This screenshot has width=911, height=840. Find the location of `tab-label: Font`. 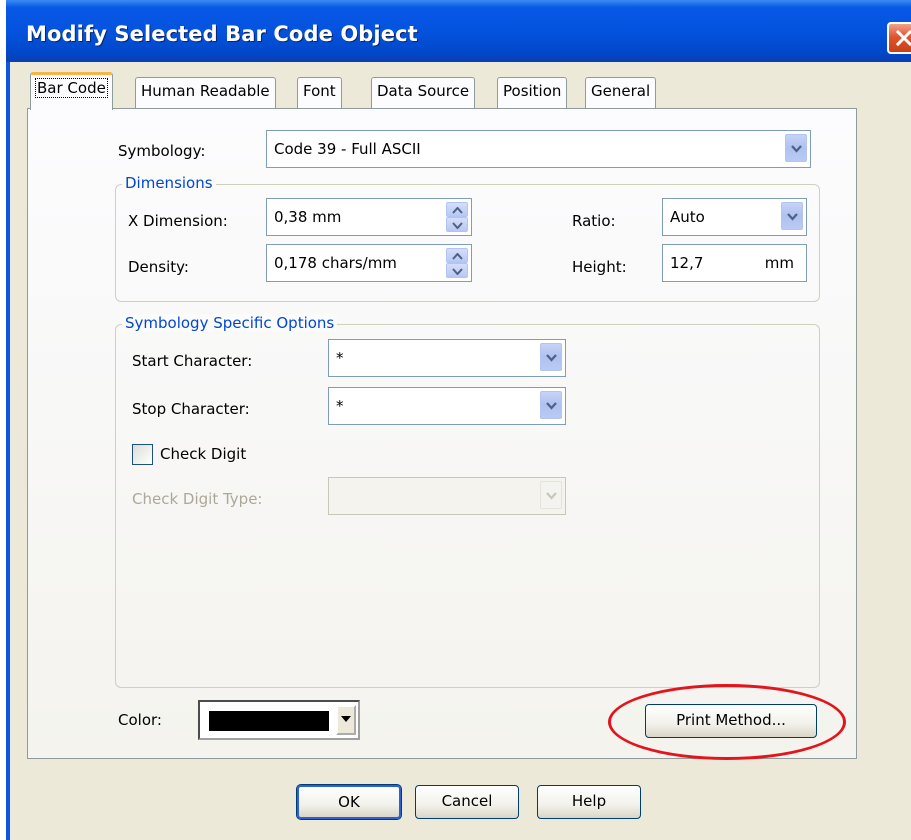

tab-label: Font is located at coordinates (319, 91).